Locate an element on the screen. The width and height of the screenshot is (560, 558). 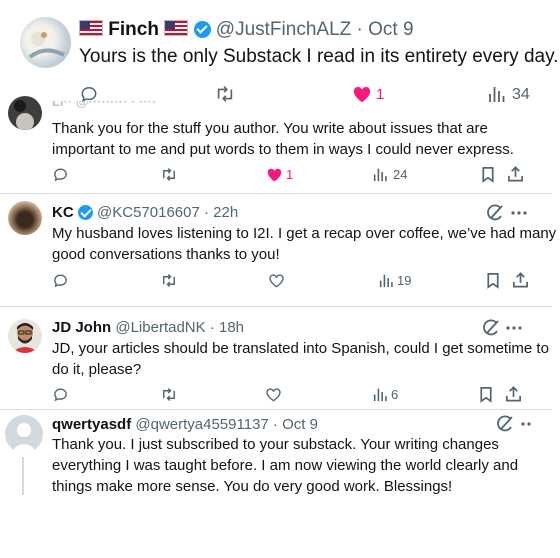
author-handle: @KC57016607 is located at coordinates (148, 212).